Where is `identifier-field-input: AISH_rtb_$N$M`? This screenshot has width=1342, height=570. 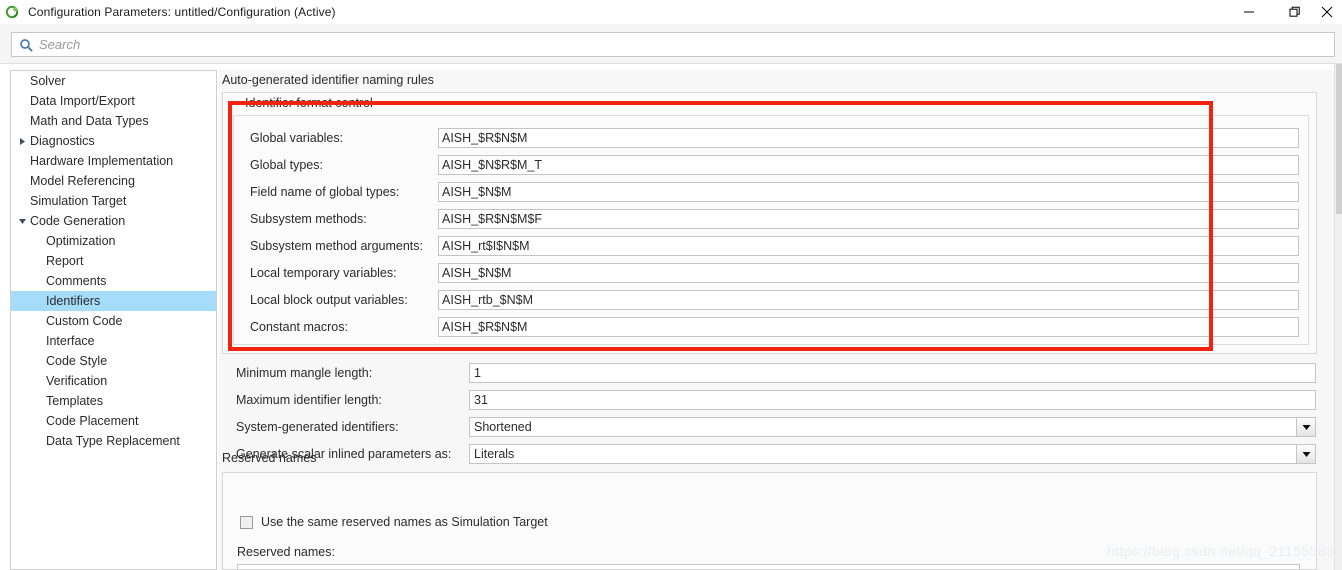
identifier-field-input: AISH_rtb_$N$M is located at coordinates (868, 300).